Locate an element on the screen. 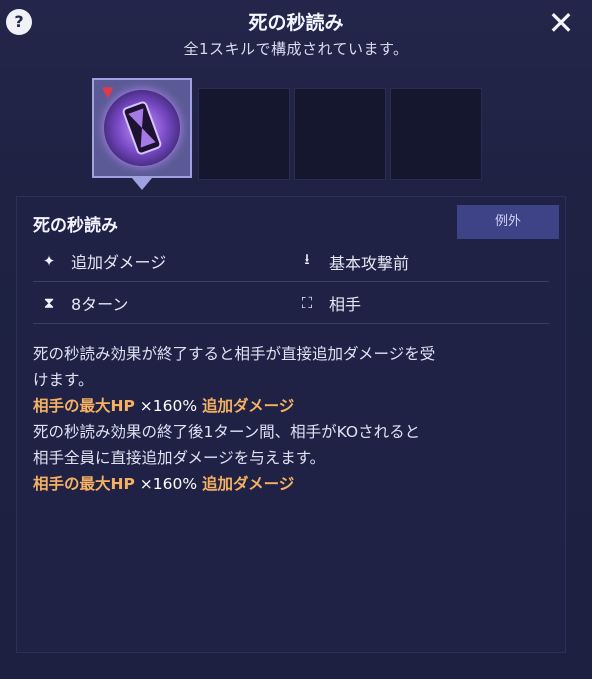  attribute-timing: ⭳ 基本攻撃前 is located at coordinates (353, 261).